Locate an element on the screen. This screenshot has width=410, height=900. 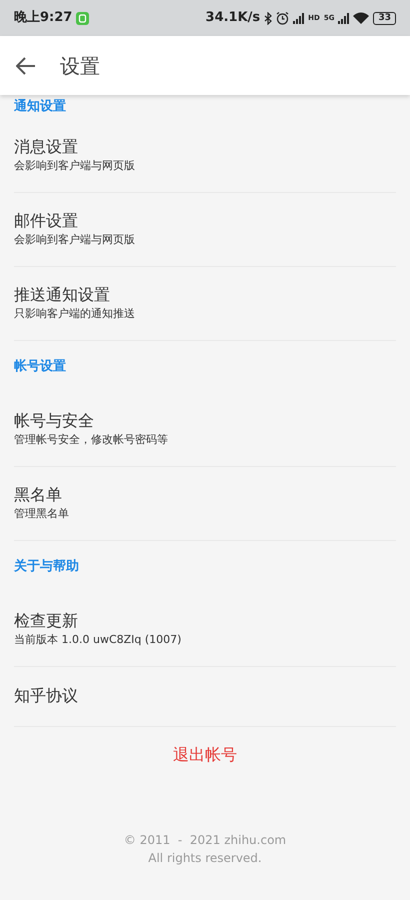
settings-item: 检查更新 当前版本 1.0.0 uwC8ZIq (1007) is located at coordinates (205, 630).